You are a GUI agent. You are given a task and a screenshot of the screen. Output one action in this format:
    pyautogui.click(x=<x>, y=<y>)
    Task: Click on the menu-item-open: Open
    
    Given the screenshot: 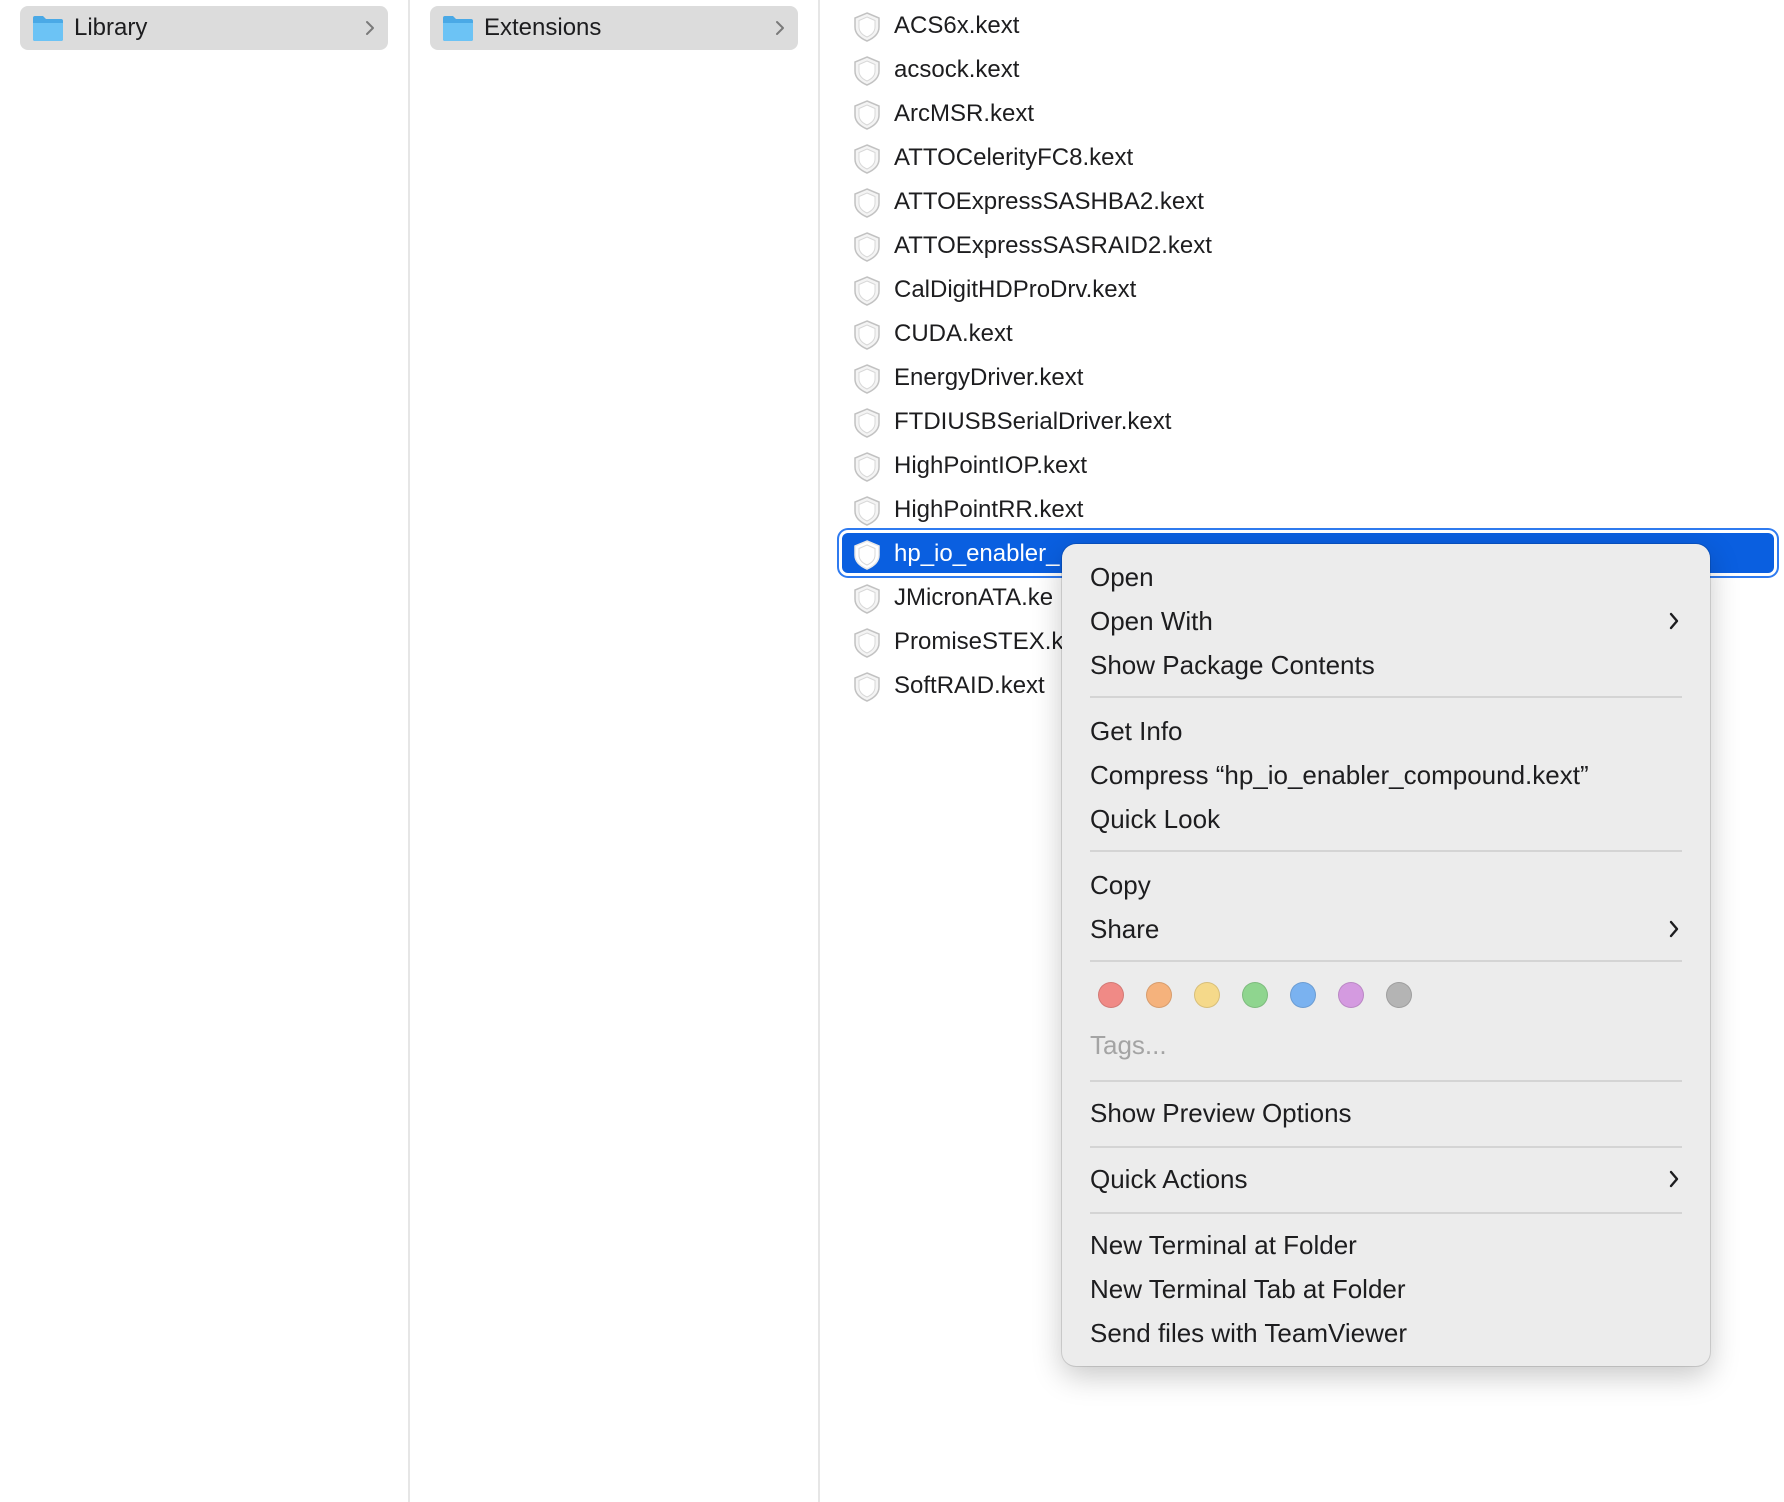 What is the action you would take?
    pyautogui.click(x=1386, y=577)
    